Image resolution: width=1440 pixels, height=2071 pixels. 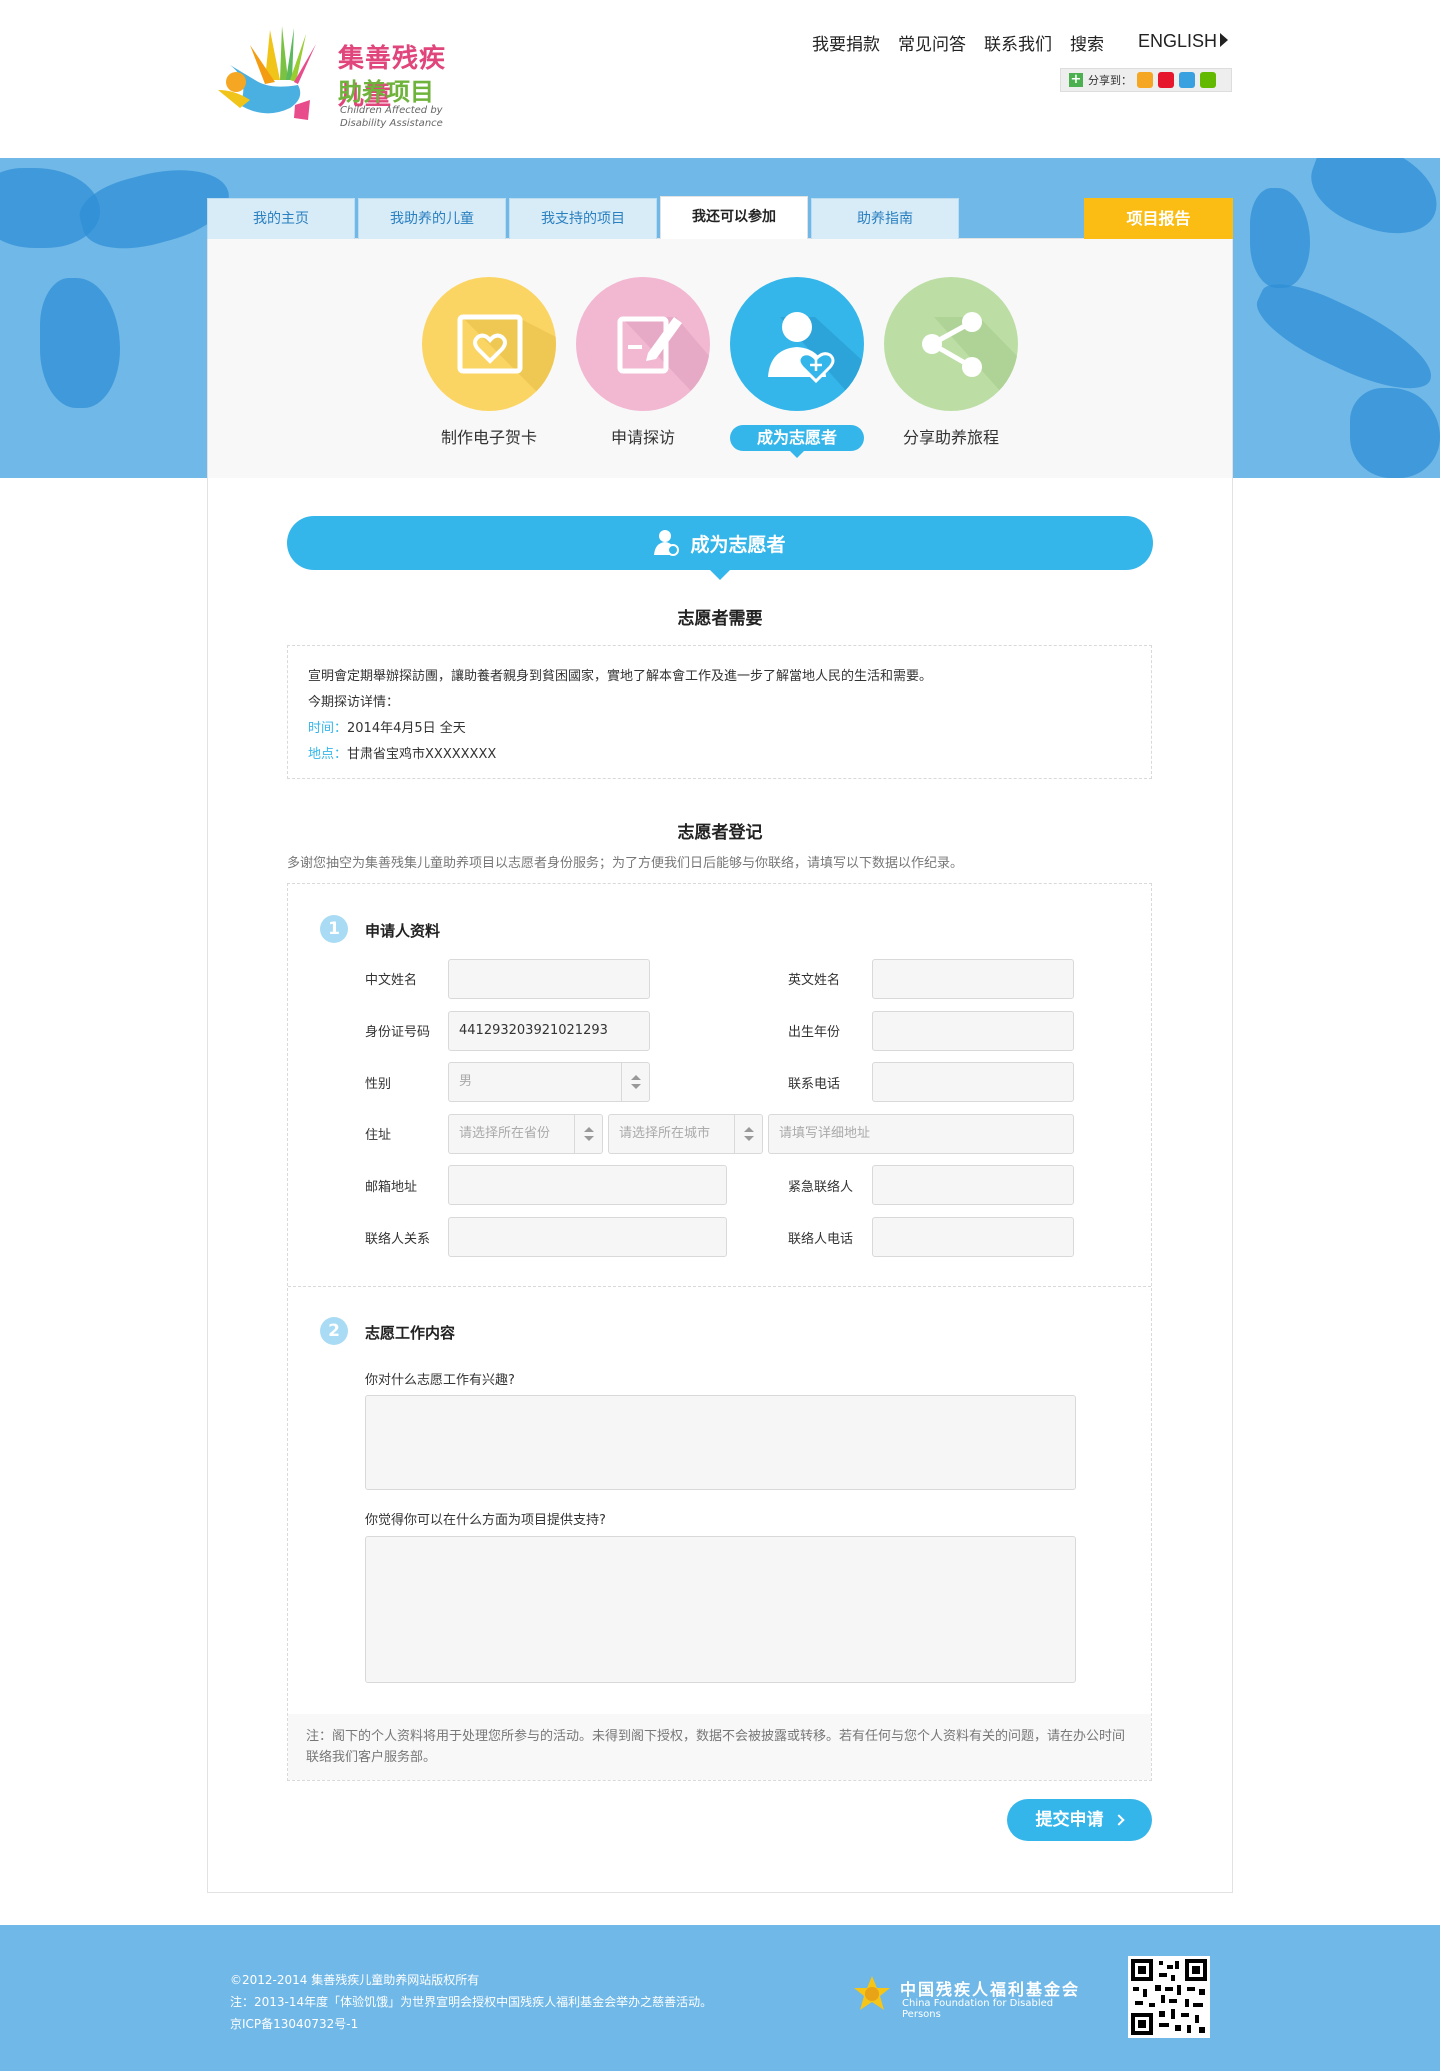 What do you see at coordinates (488, 437) in the screenshot?
I see `action-label-ecard: 制作电子贺卡` at bounding box center [488, 437].